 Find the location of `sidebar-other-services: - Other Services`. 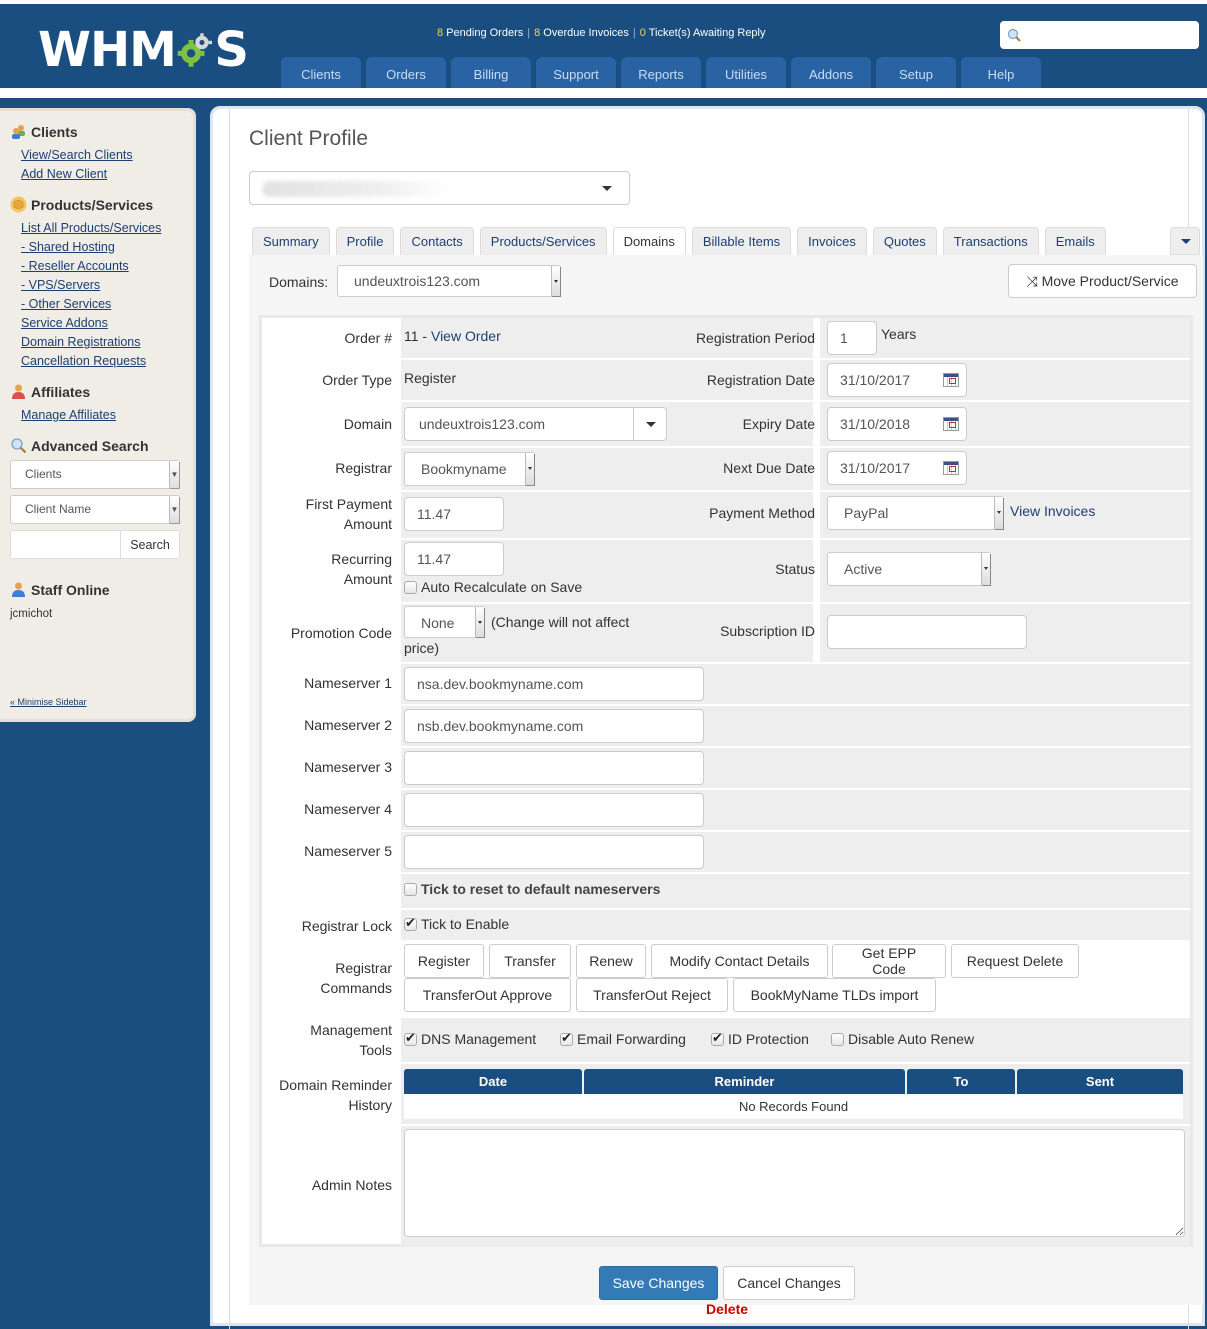

sidebar-other-services: - Other Services is located at coordinates (107, 304).